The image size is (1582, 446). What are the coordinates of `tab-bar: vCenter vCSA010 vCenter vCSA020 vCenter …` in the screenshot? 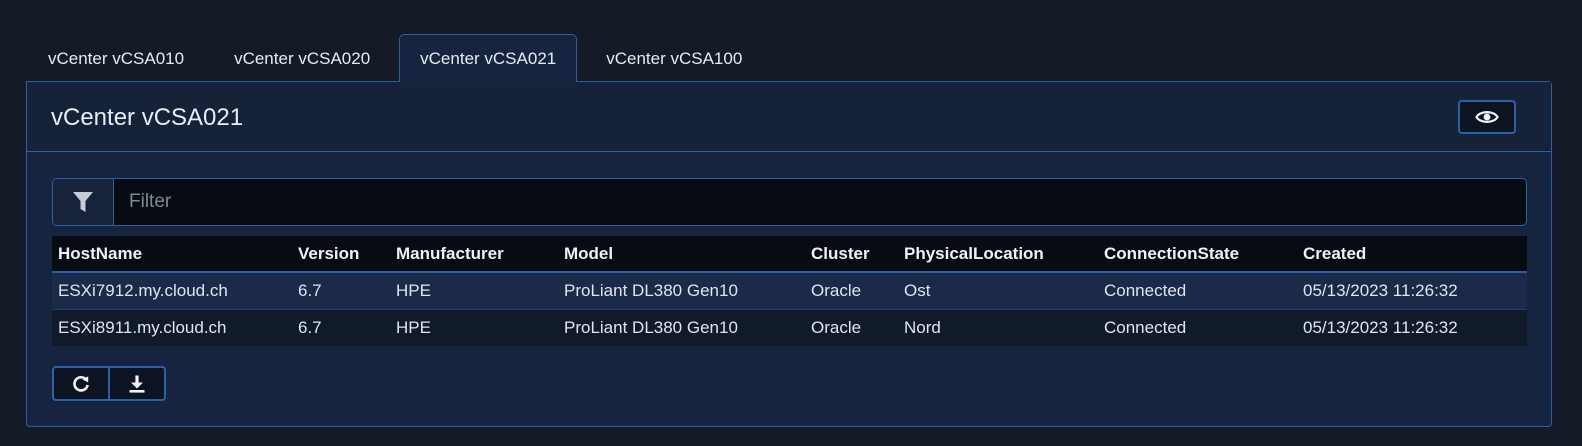 It's located at (399, 58).